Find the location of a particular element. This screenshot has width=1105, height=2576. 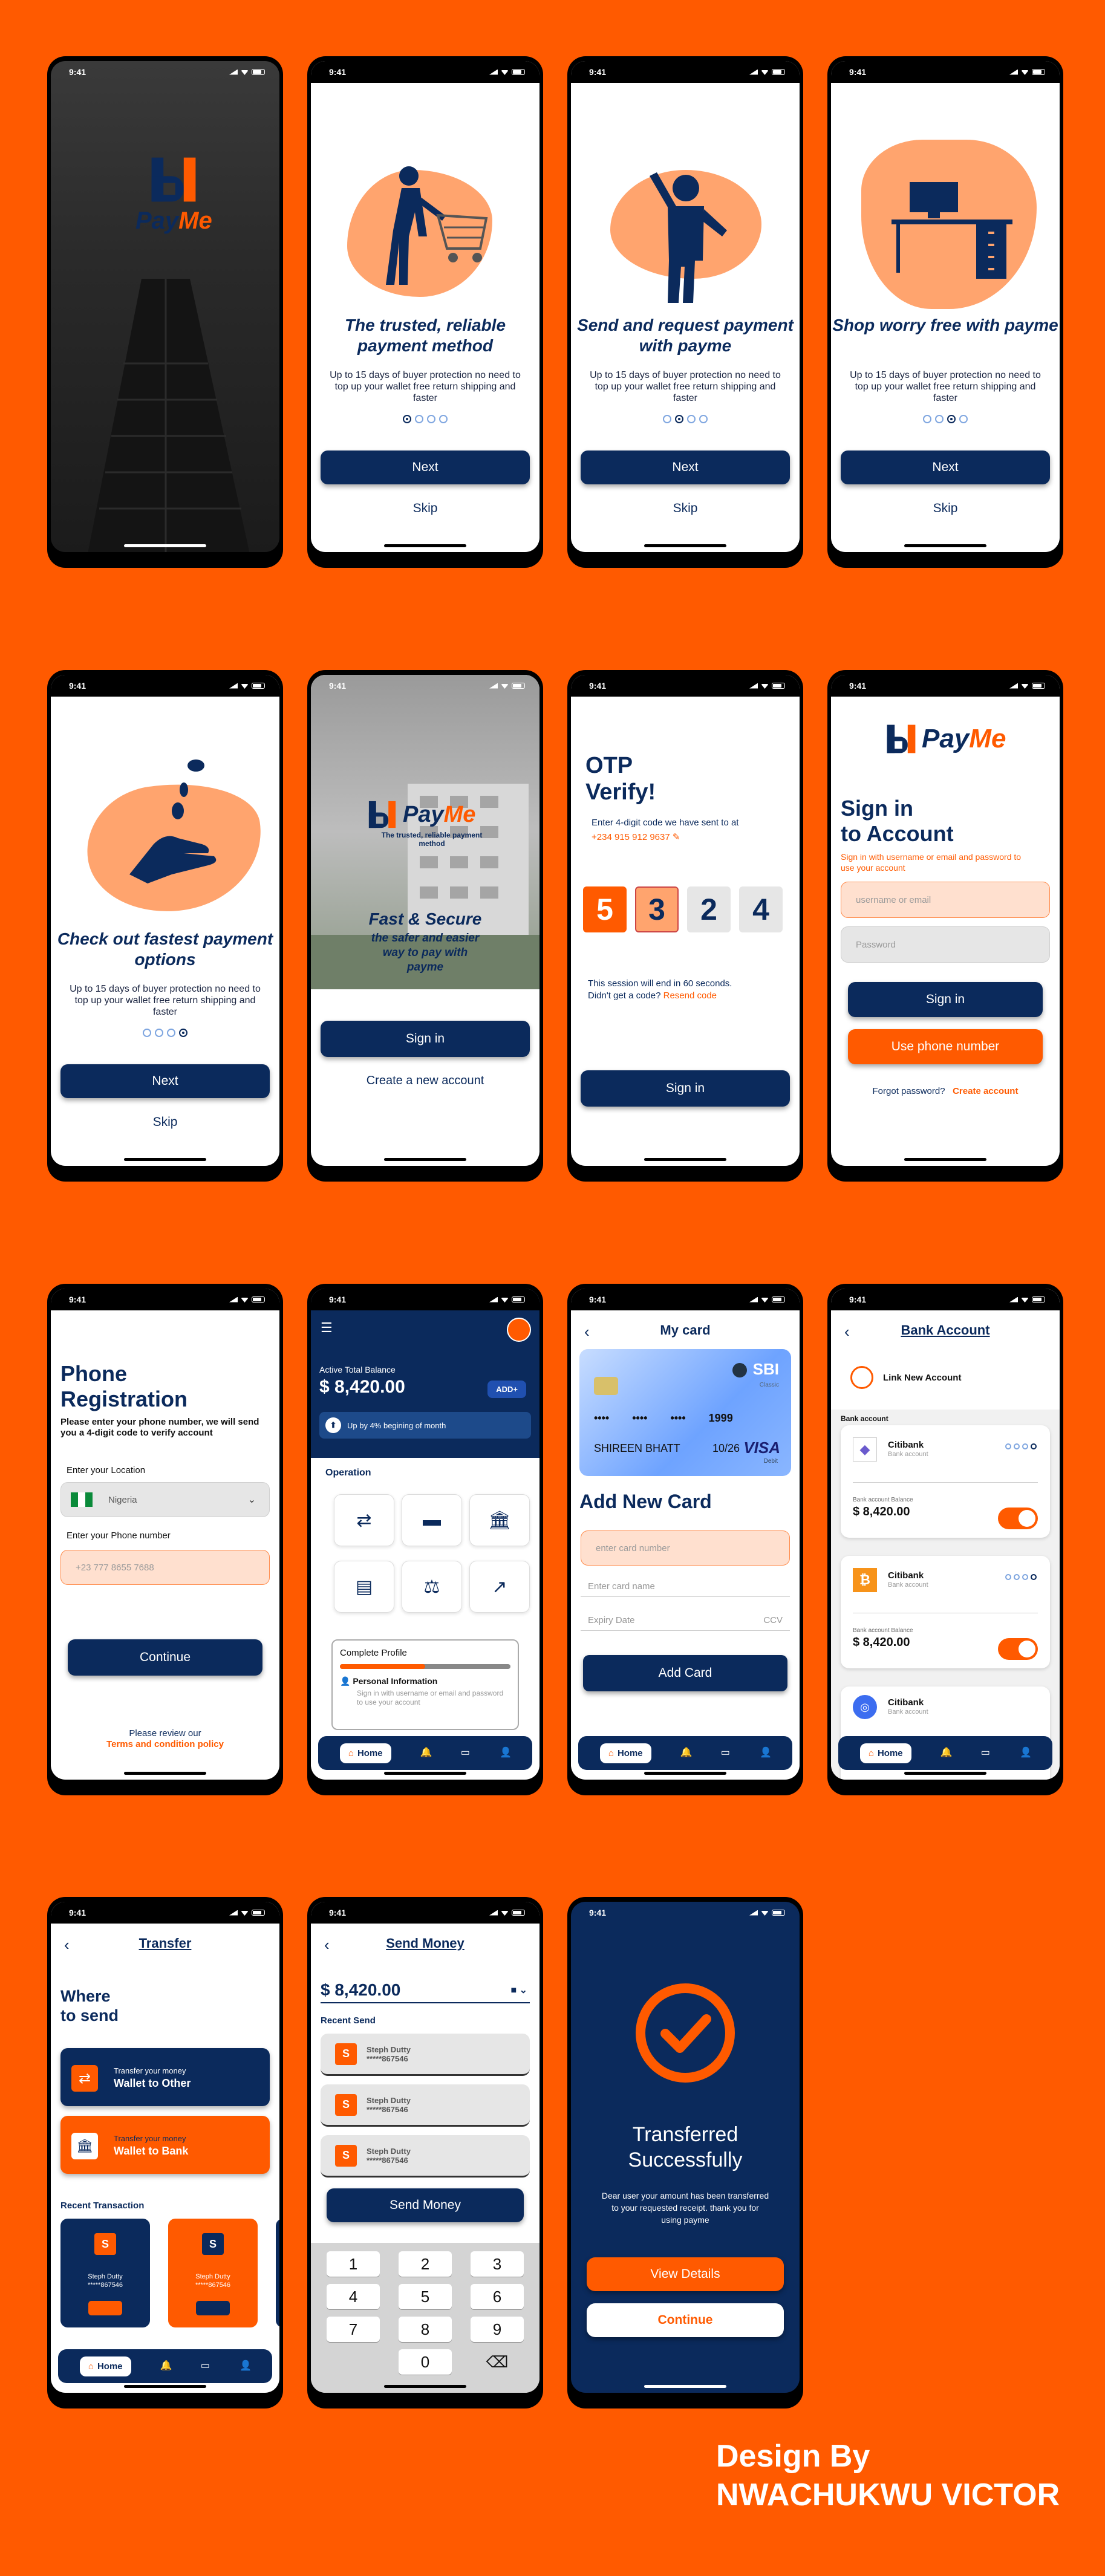

key-7: 7 is located at coordinates (353, 2329).